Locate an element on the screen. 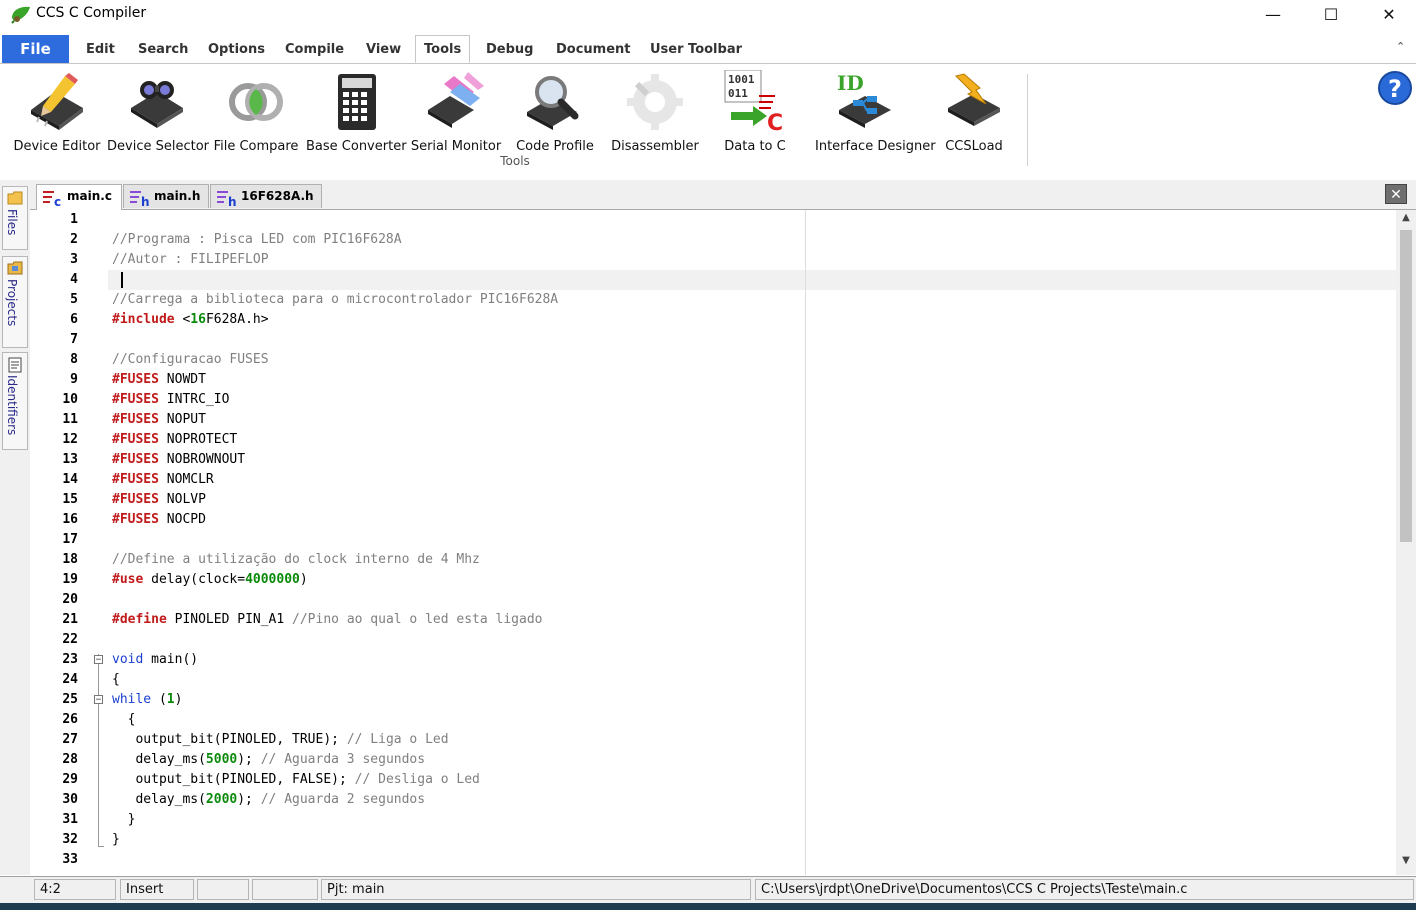 This screenshot has height=910, width=1416. interface-designer-label: Interface Designer is located at coordinates (875, 146).